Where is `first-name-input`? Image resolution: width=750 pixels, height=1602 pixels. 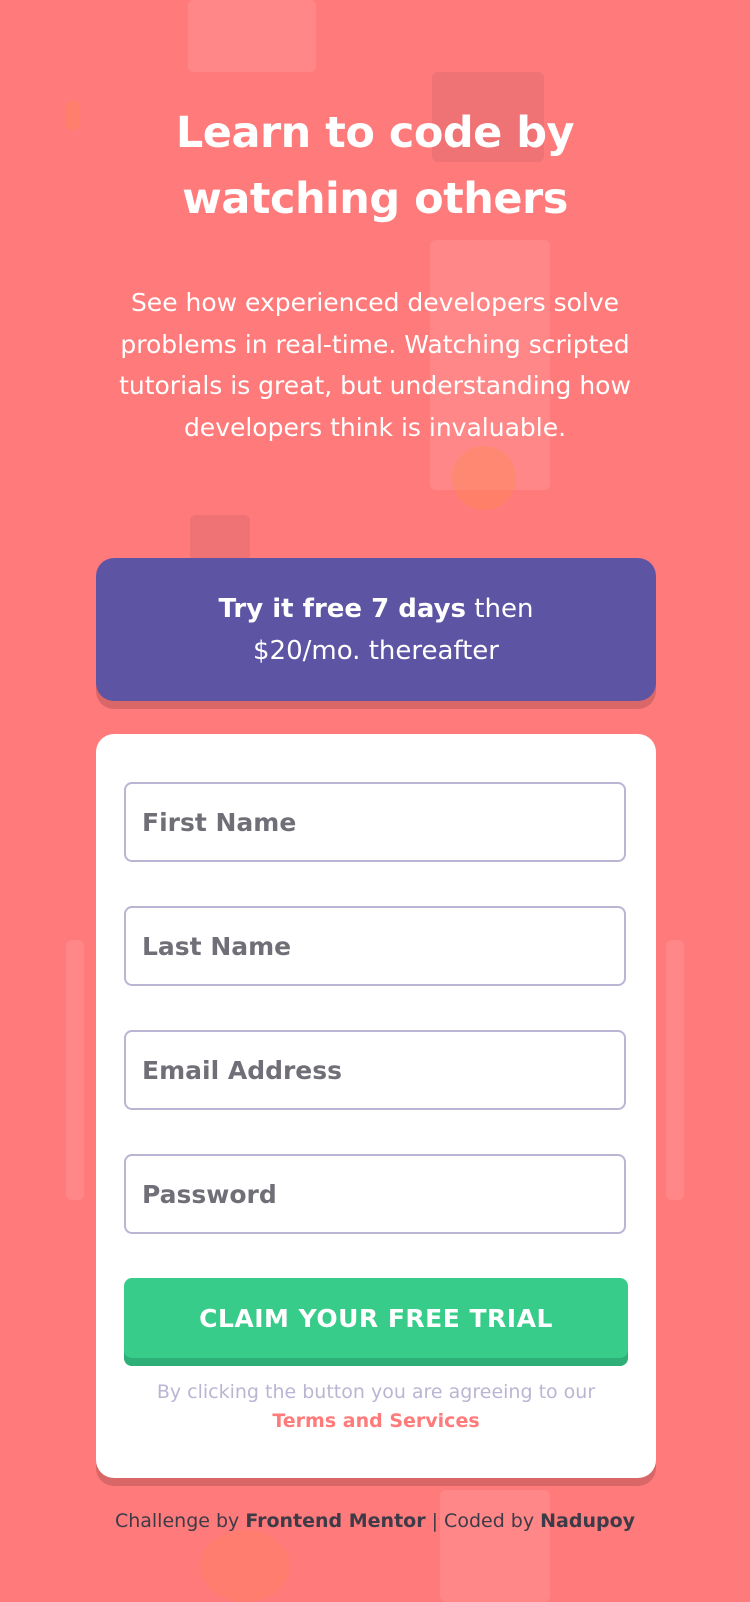
first-name-input is located at coordinates (375, 822).